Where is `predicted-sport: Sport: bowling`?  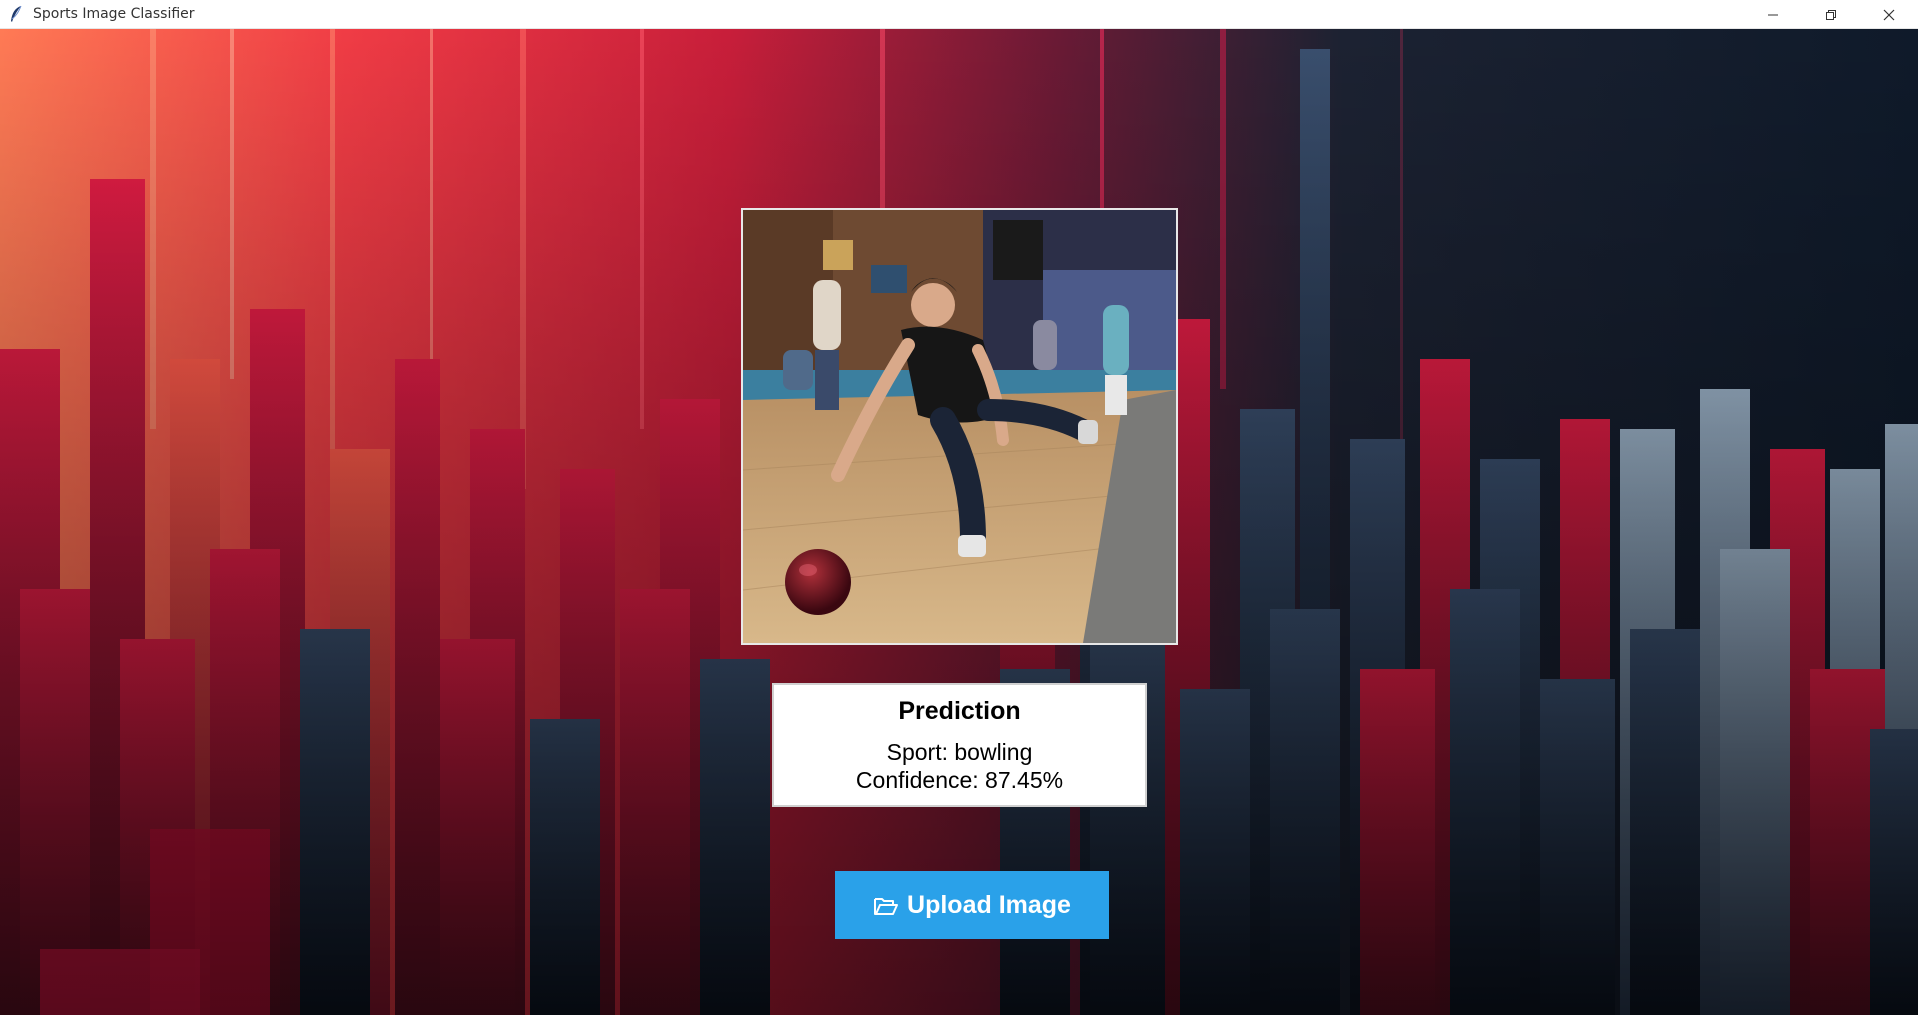
predicted-sport: Sport: bowling is located at coordinates (959, 752).